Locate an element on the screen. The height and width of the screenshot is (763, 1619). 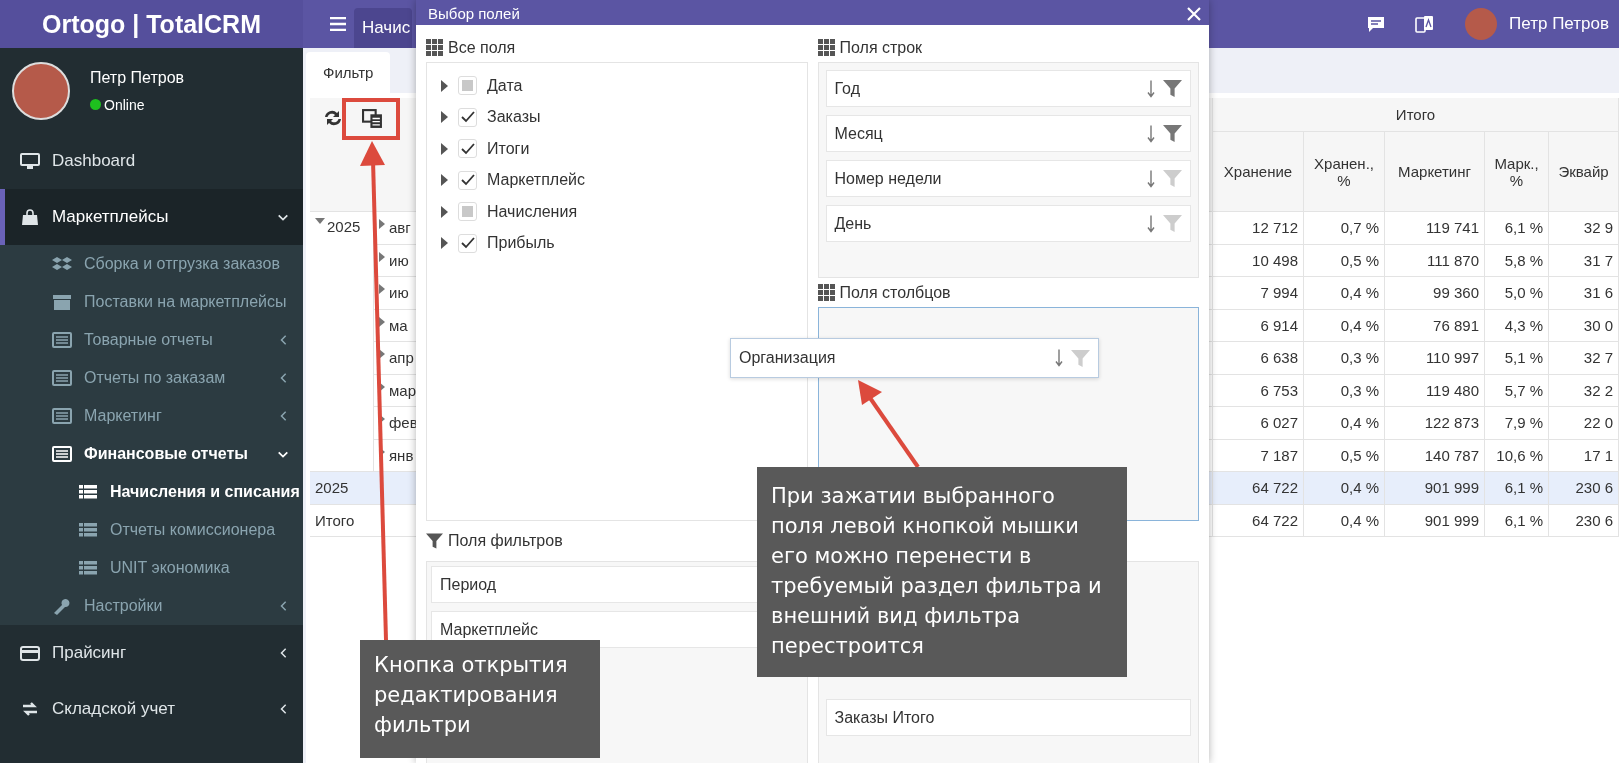
table-cell: 119 480 is located at coordinates (1435, 390).